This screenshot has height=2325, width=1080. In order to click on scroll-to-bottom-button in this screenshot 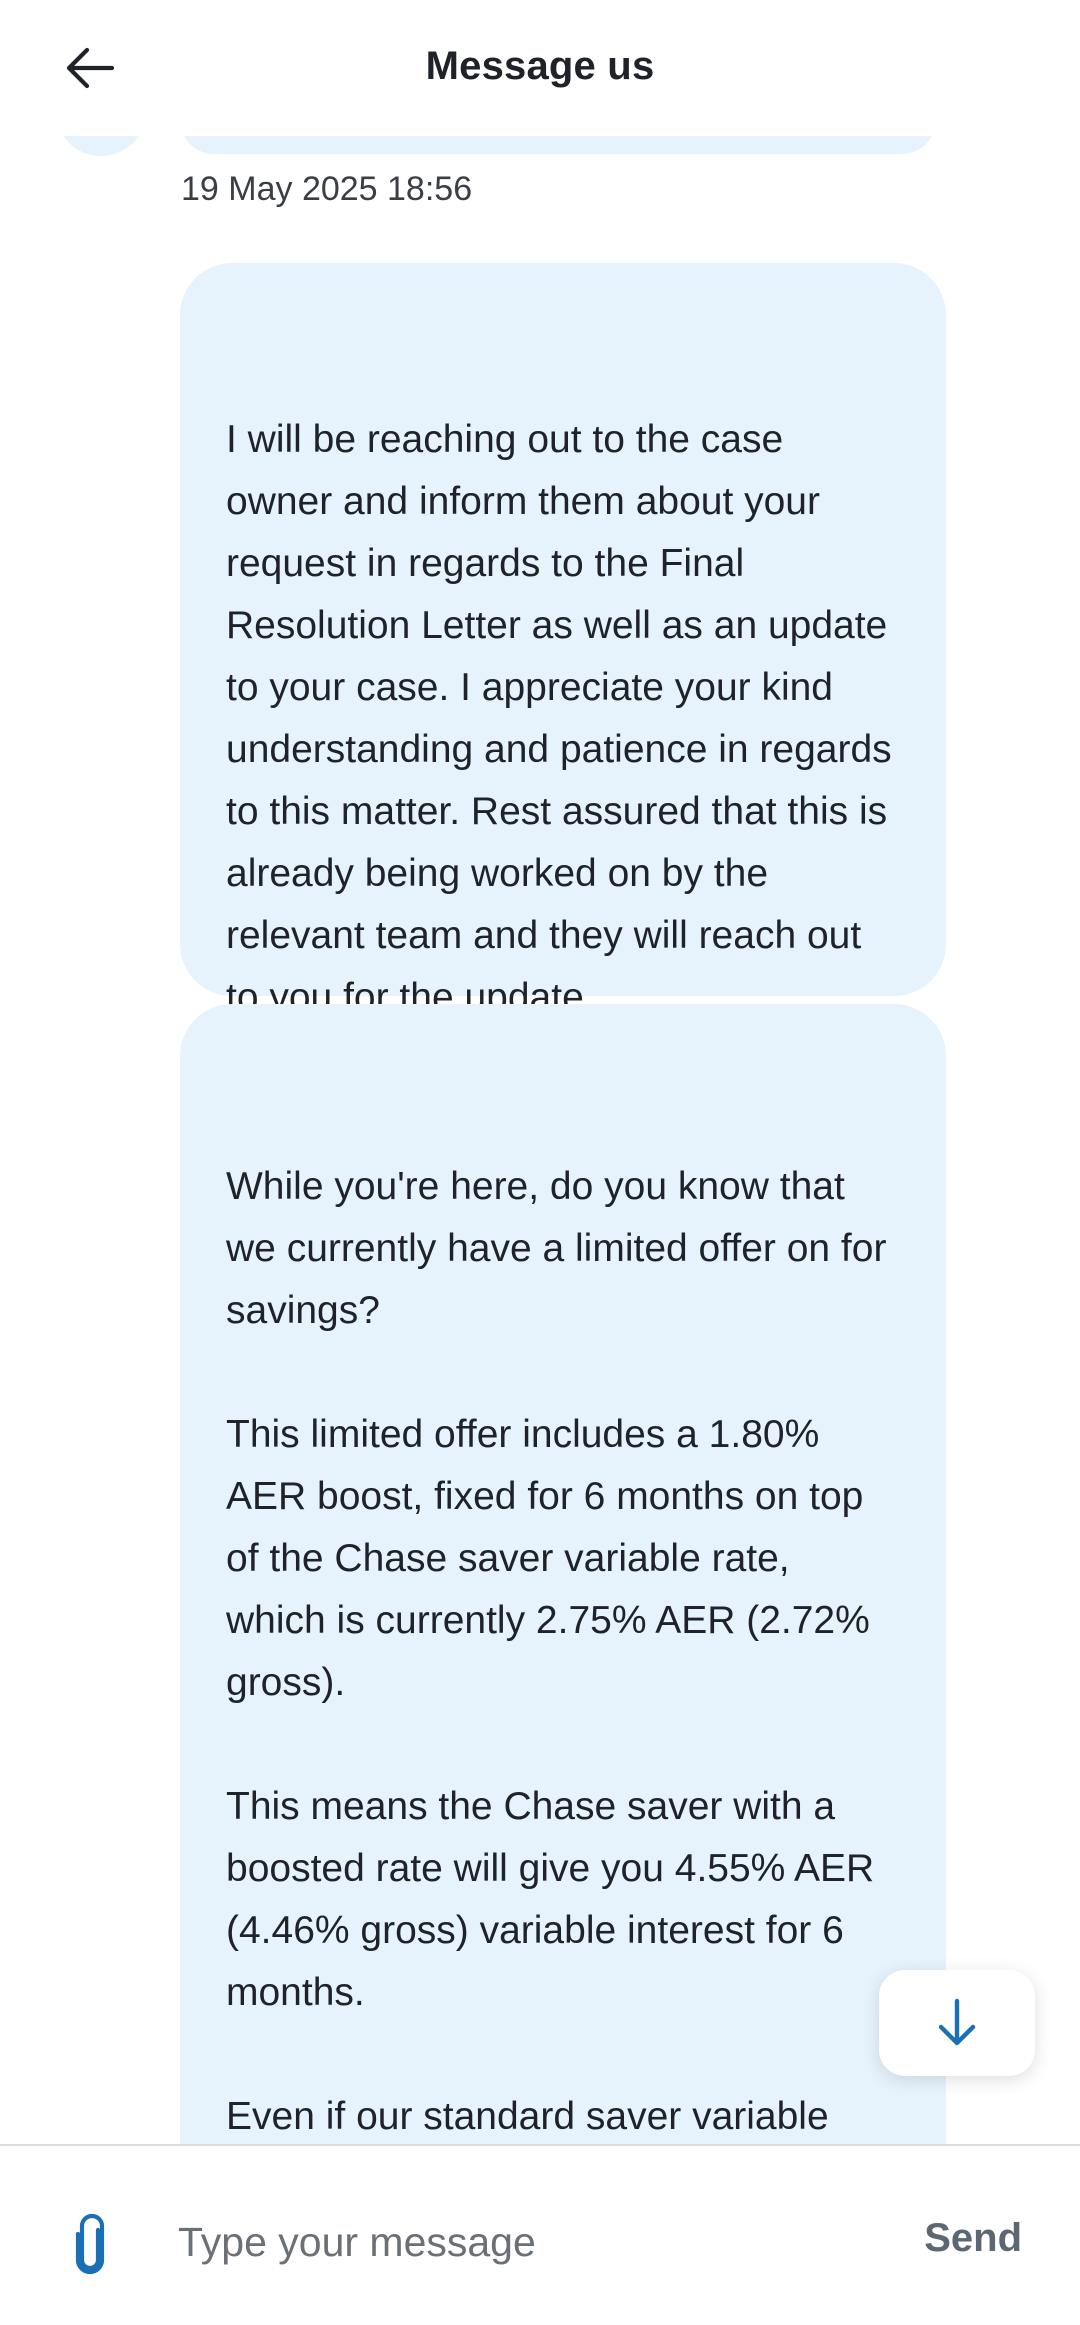, I will do `click(957, 2023)`.